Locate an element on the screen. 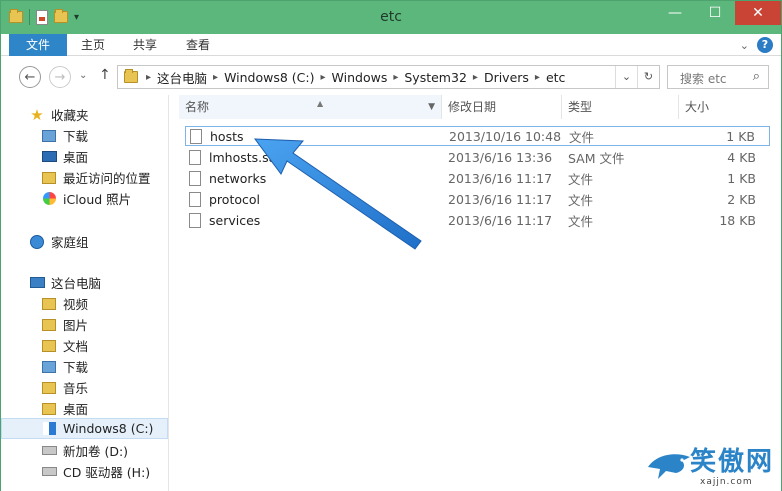  sidebar-item-desktop-pc: 桌面 is located at coordinates (84, 408).